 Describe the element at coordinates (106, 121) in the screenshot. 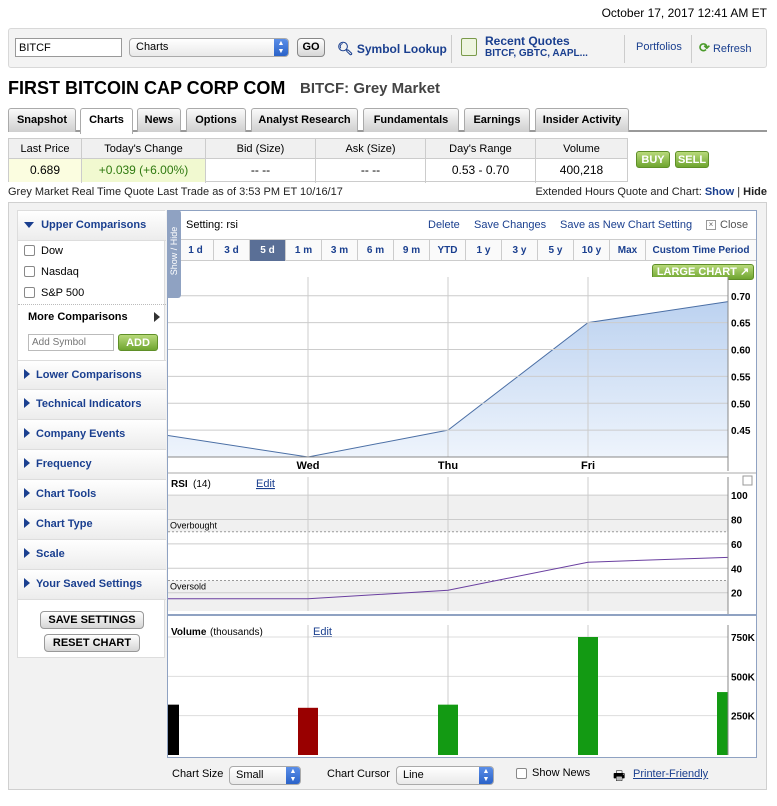

I see `tab-charts: Charts` at that location.